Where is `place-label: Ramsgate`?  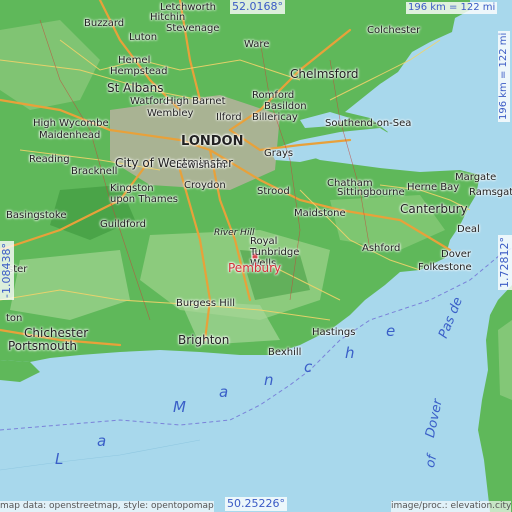 place-label: Ramsgate is located at coordinates (490, 192).